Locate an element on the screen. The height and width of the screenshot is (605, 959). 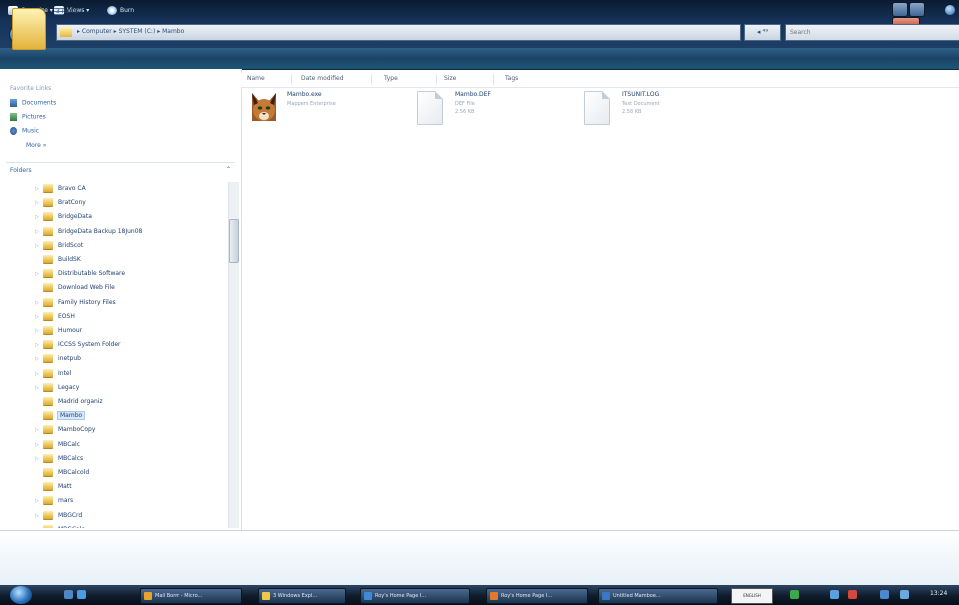
tree-item: ▷ MBCalc is located at coordinates (57, 444).